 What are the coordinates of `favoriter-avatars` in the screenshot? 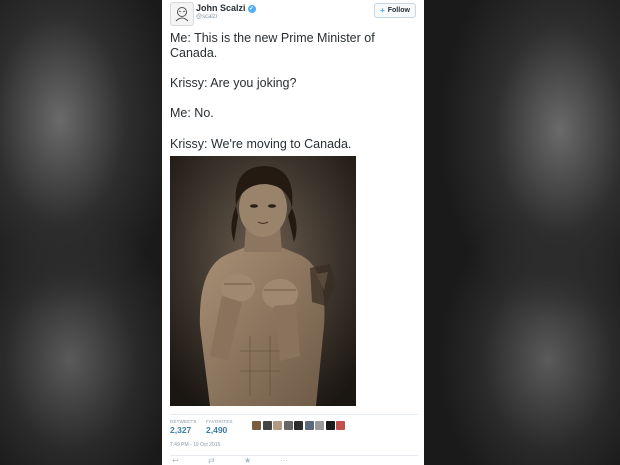 It's located at (298, 425).